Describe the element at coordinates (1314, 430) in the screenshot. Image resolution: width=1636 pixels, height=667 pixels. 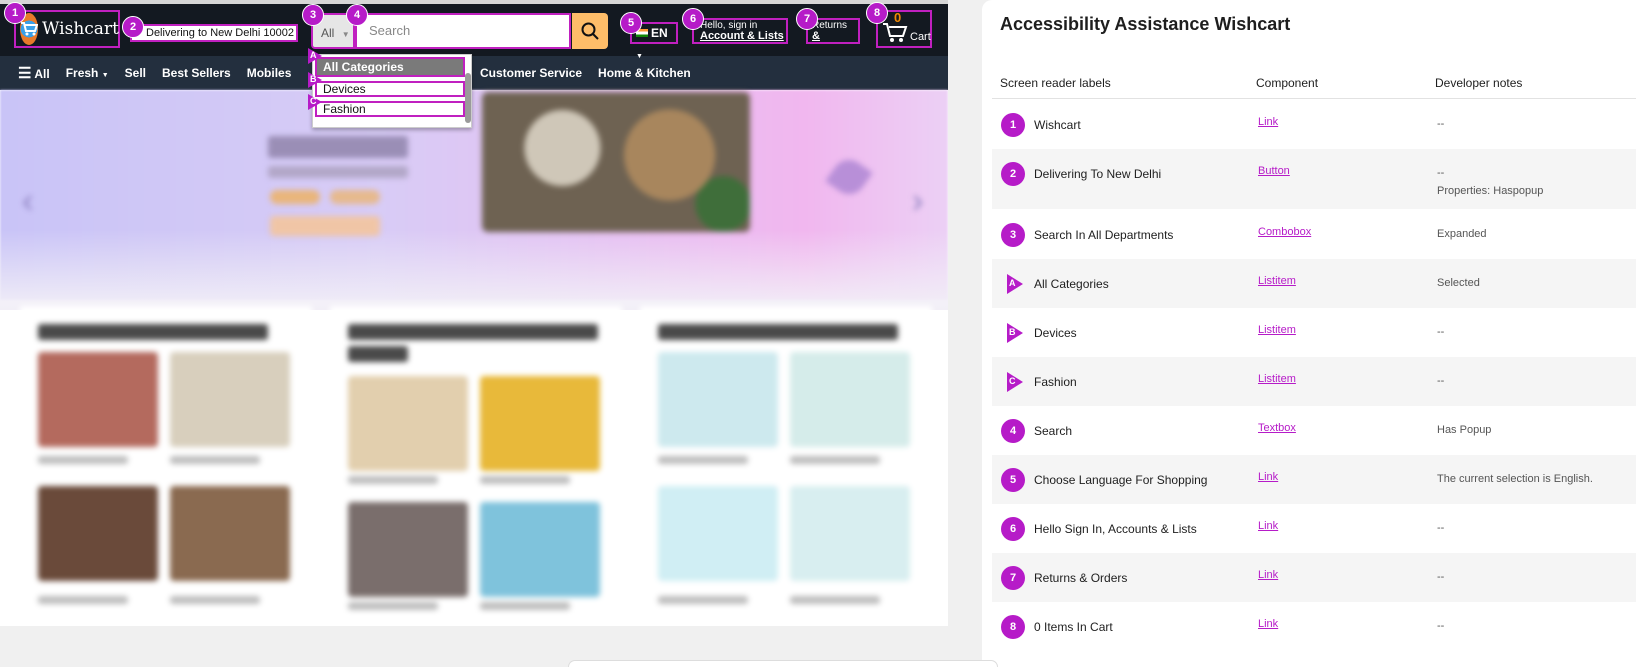
I see `table-row: 4 Search Textbox Has Popup` at that location.